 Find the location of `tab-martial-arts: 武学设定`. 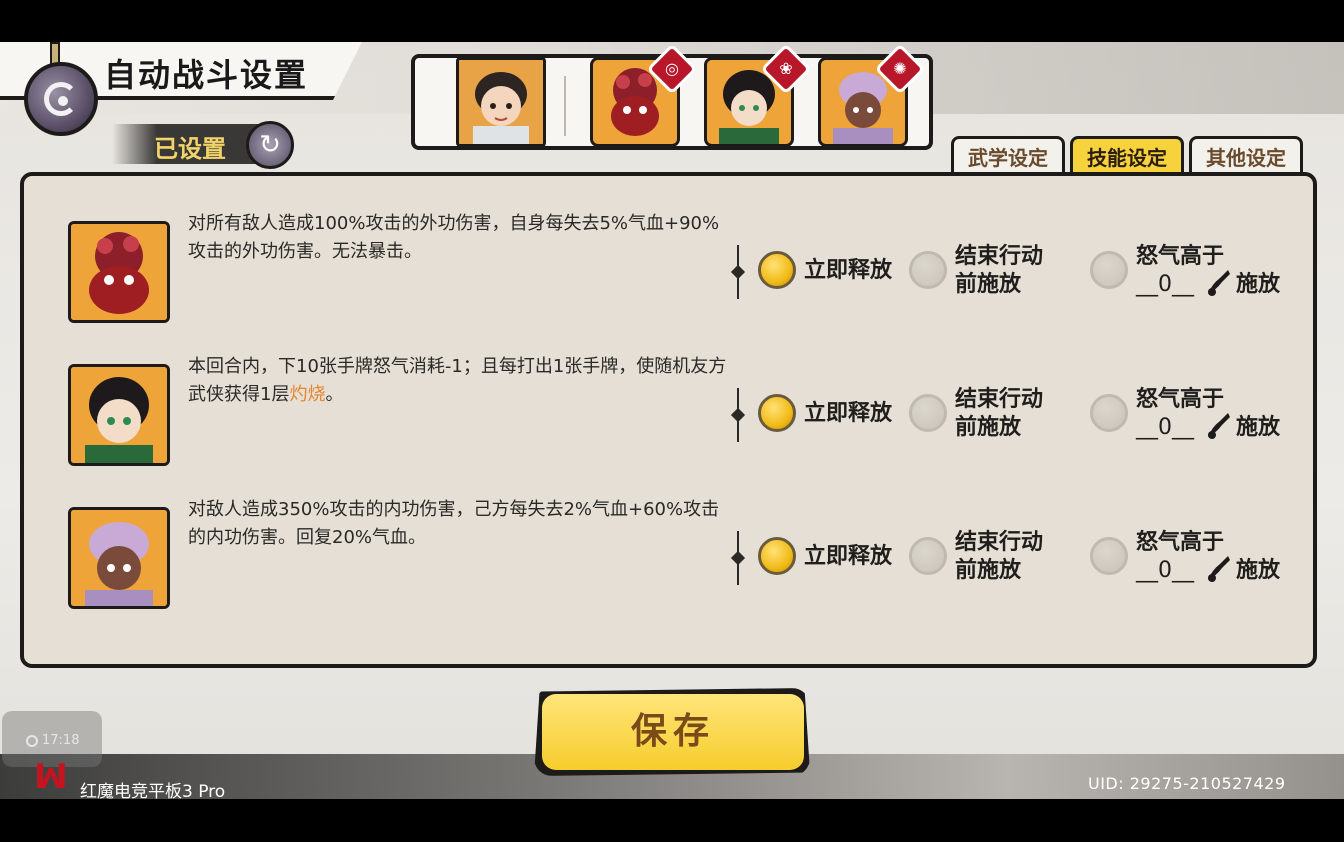

tab-martial-arts: 武学设定 is located at coordinates (1008, 156).